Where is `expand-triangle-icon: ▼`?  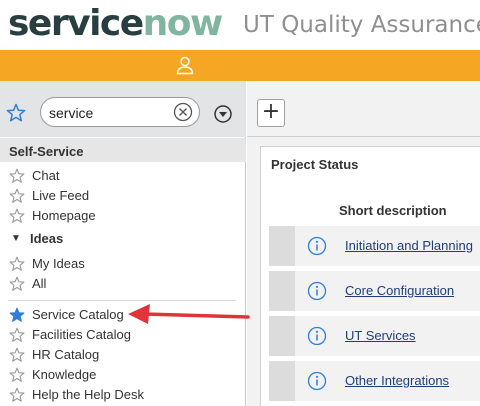 expand-triangle-icon: ▼ is located at coordinates (16, 239).